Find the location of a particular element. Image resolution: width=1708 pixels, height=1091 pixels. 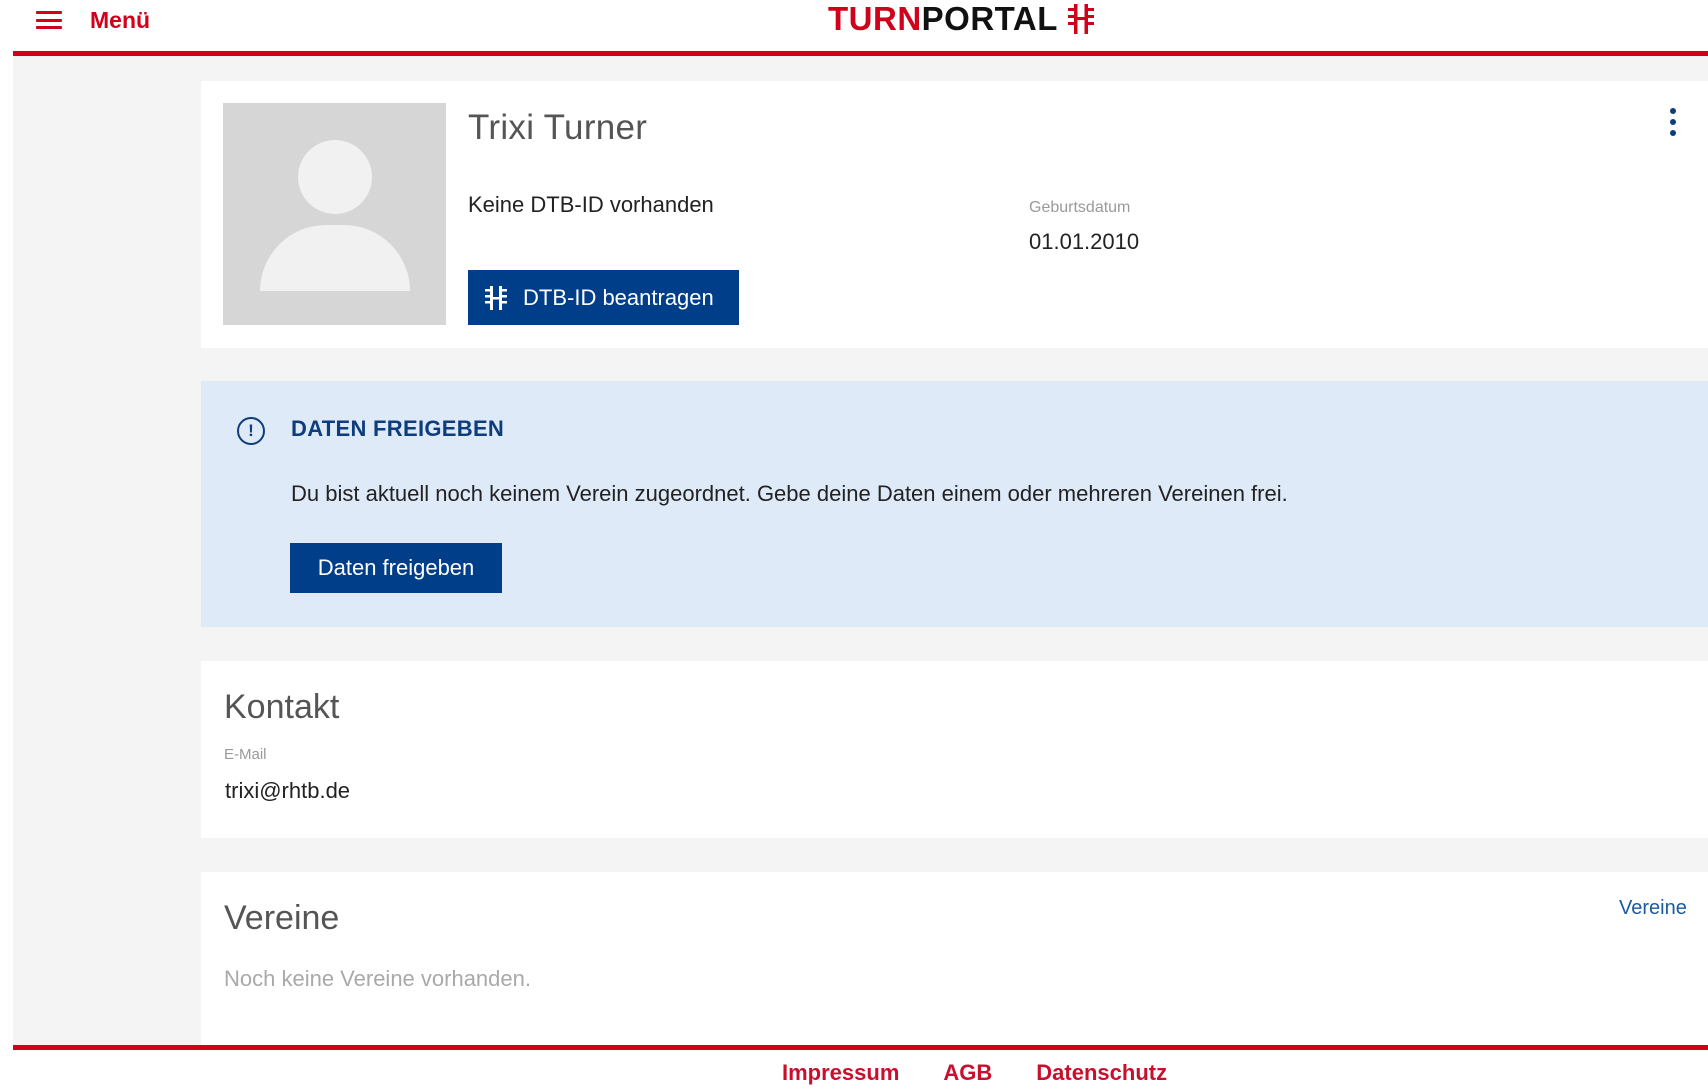

footer-link-agb: AGB is located at coordinates (967, 1073).